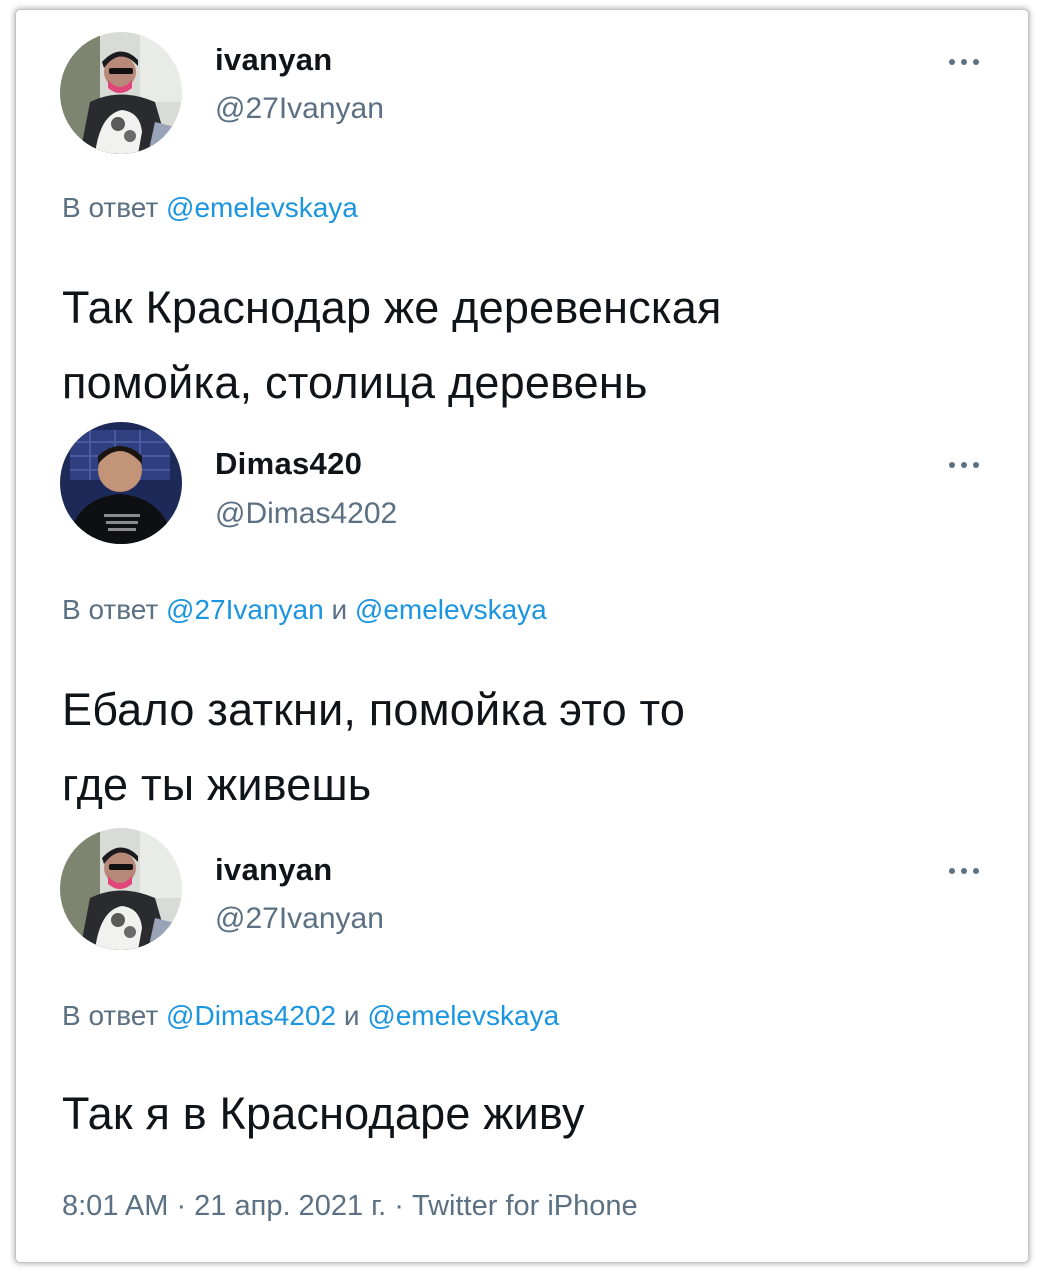 This screenshot has height=1280, width=1049. I want to click on avatar-photo-man-in-black-shirt, so click(121, 483).